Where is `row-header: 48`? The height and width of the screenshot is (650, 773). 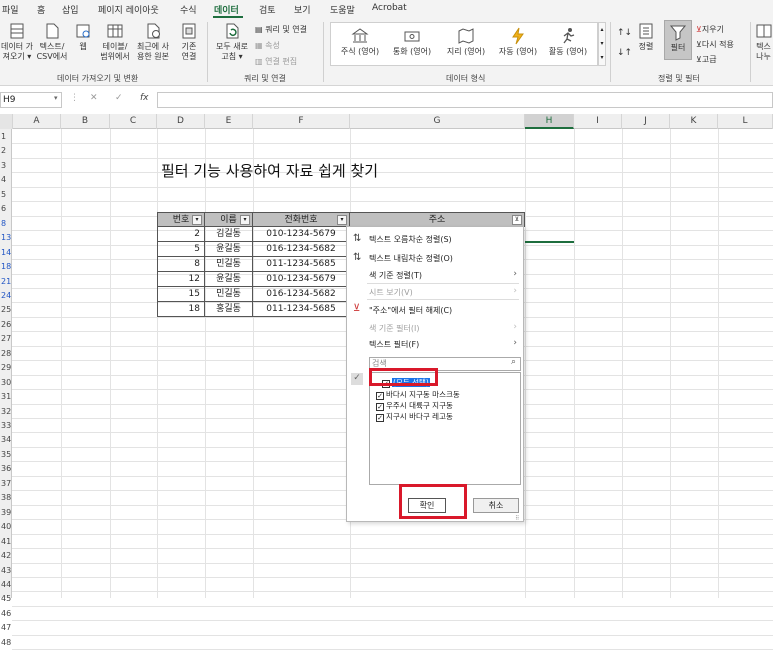
row-header: 48 is located at coordinates (6, 642).